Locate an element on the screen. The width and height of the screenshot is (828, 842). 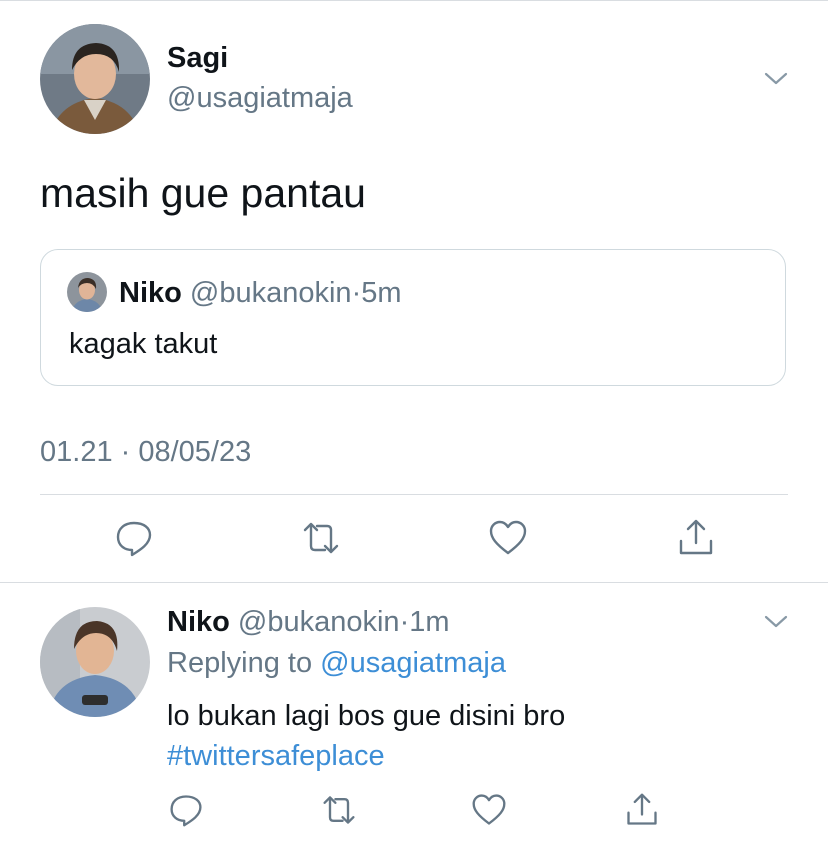
niko-avatar-image is located at coordinates (95, 662).